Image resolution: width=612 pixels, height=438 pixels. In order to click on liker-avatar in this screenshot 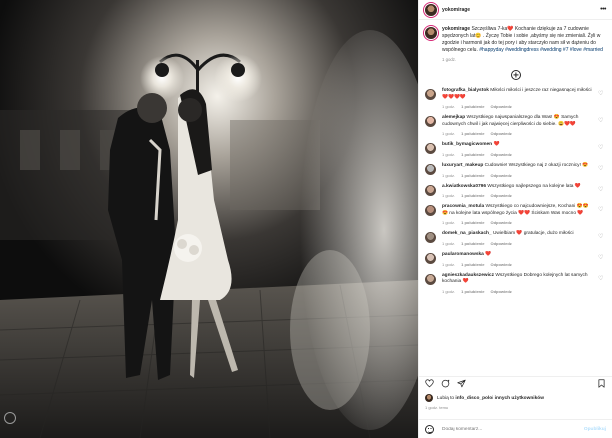, I will do `click(429, 398)`.